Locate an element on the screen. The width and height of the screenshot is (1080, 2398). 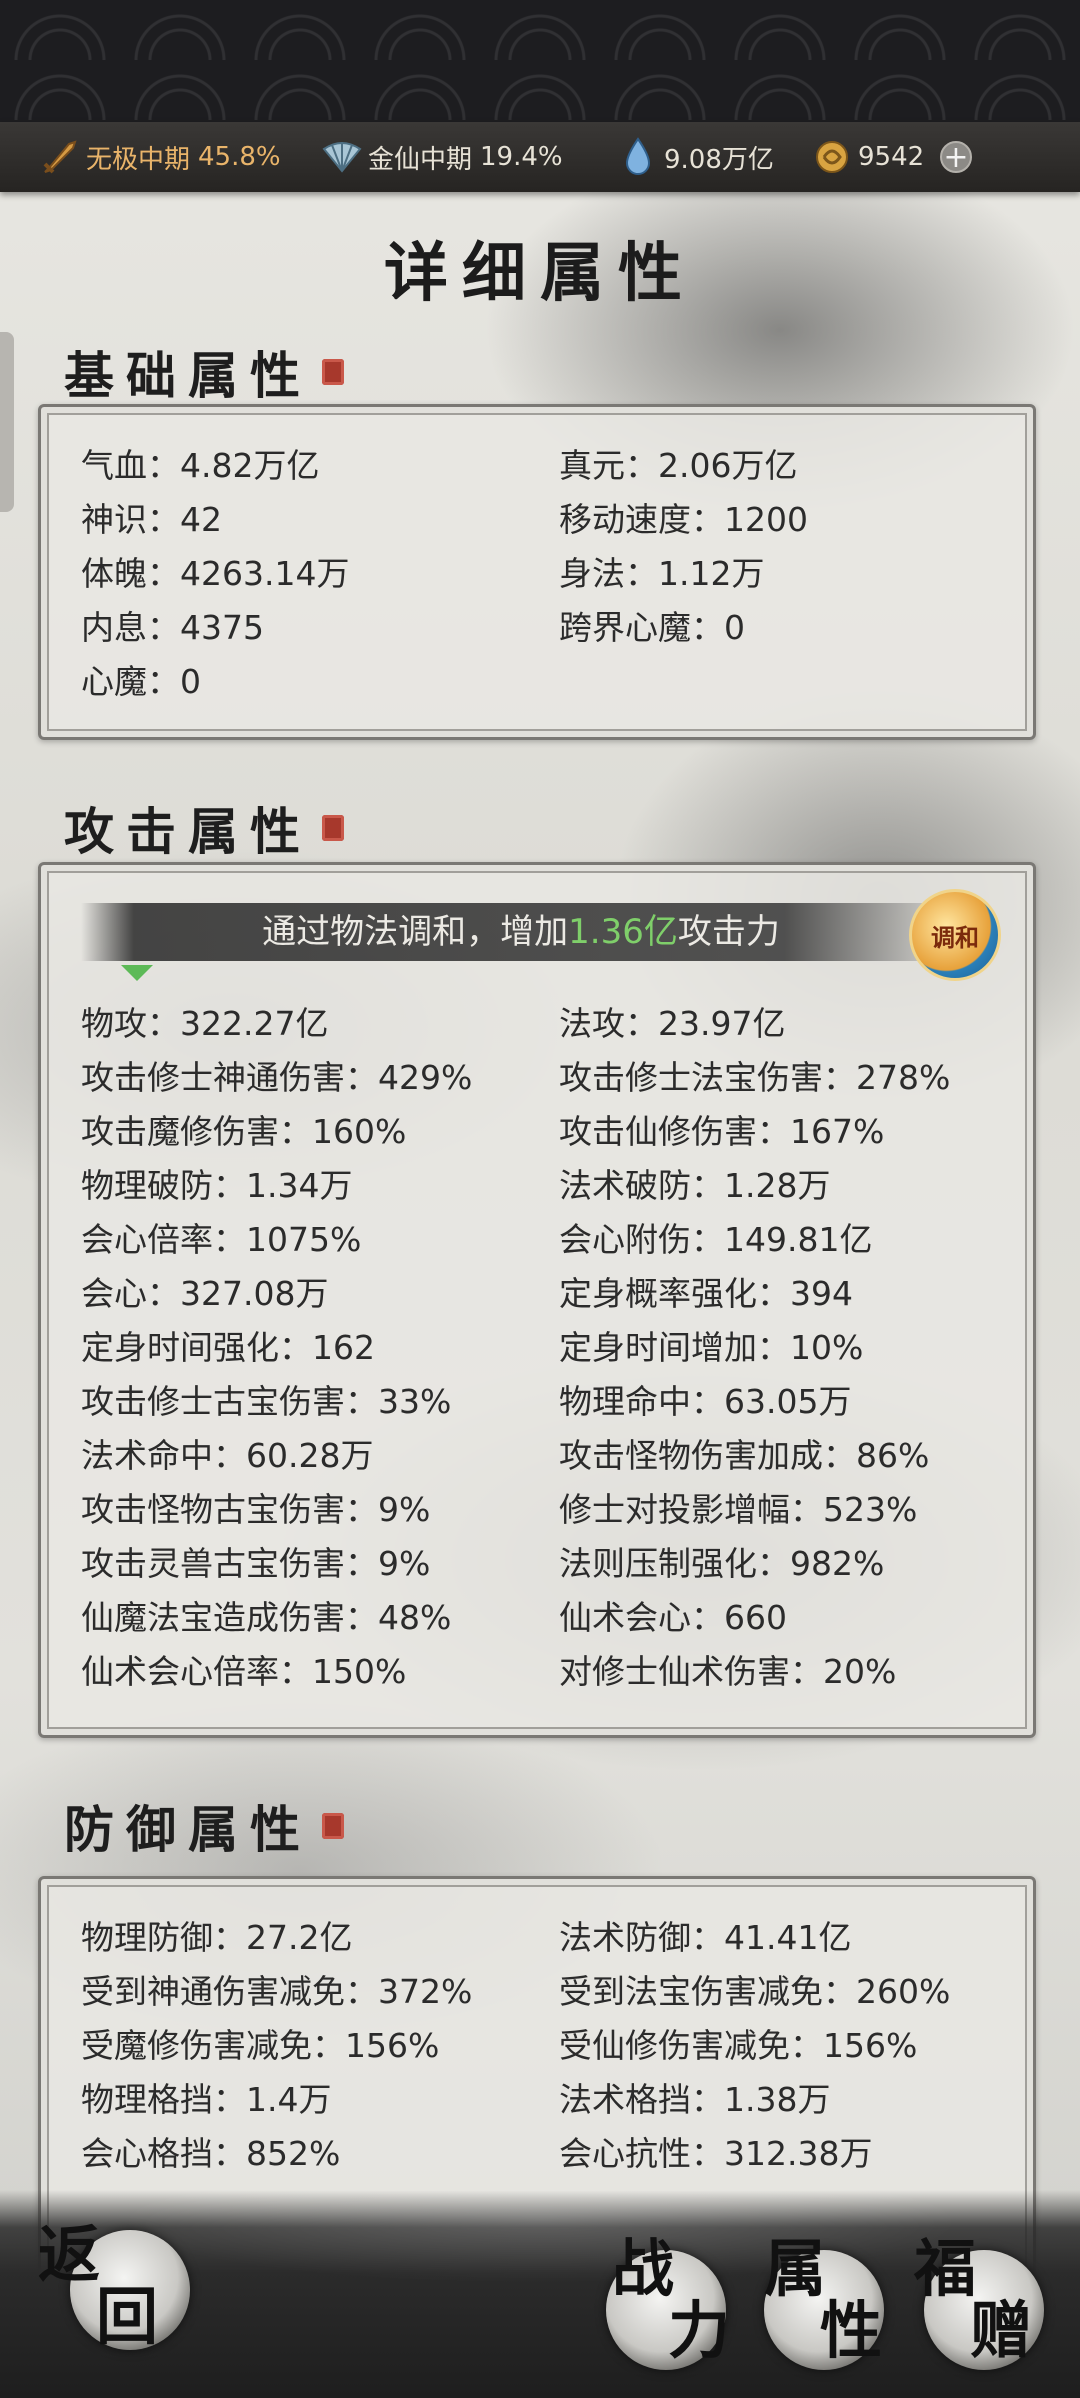
tab-gift: 福 赠 is located at coordinates (979, 2300).